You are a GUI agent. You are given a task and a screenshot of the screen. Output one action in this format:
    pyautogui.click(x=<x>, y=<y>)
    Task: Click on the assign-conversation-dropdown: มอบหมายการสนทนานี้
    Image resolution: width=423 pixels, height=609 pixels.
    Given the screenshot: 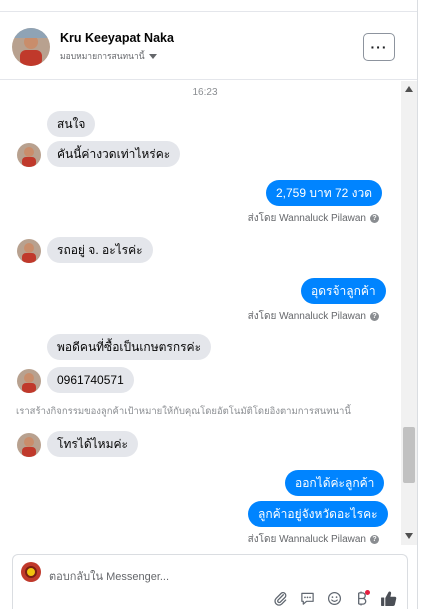 What is the action you would take?
    pyautogui.click(x=108, y=56)
    